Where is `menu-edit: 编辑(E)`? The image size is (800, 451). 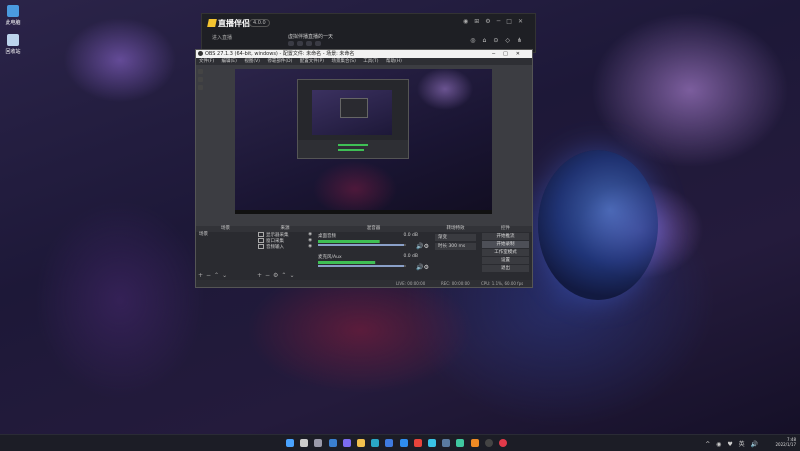
menu-edit: 编辑(E) is located at coordinates (229, 61).